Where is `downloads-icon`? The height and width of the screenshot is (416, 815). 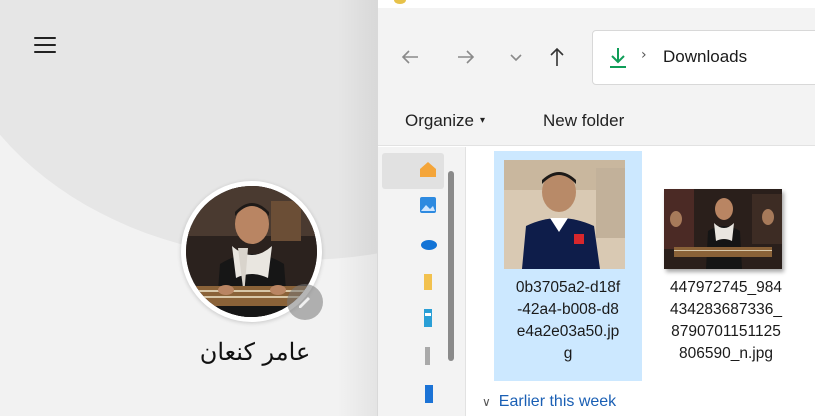
downloads-icon is located at coordinates (428, 393).